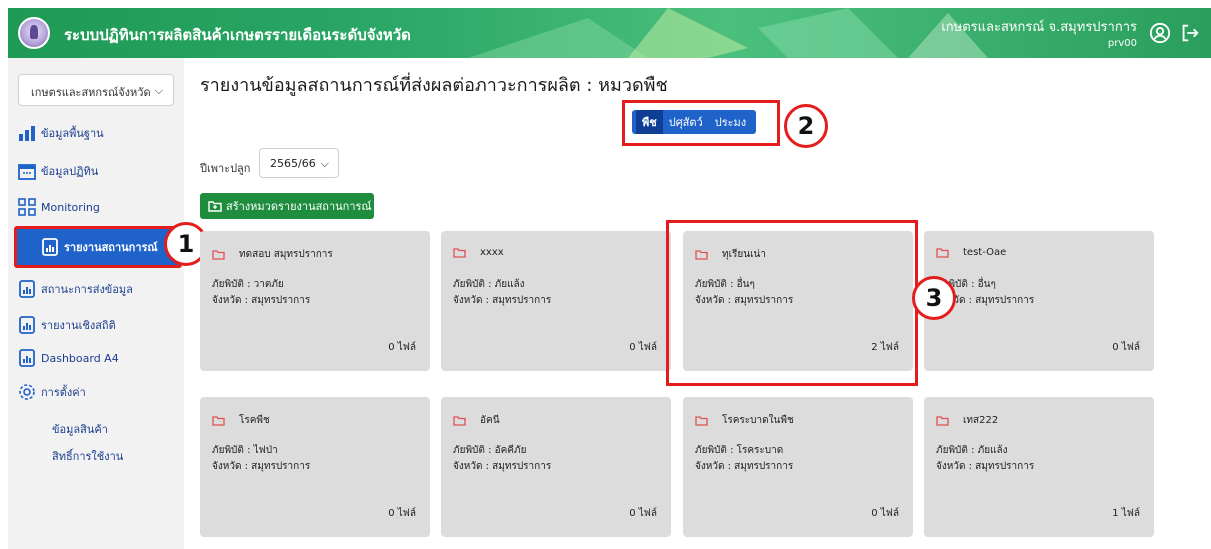  What do you see at coordinates (34, 33) in the screenshot?
I see `province-logo` at bounding box center [34, 33].